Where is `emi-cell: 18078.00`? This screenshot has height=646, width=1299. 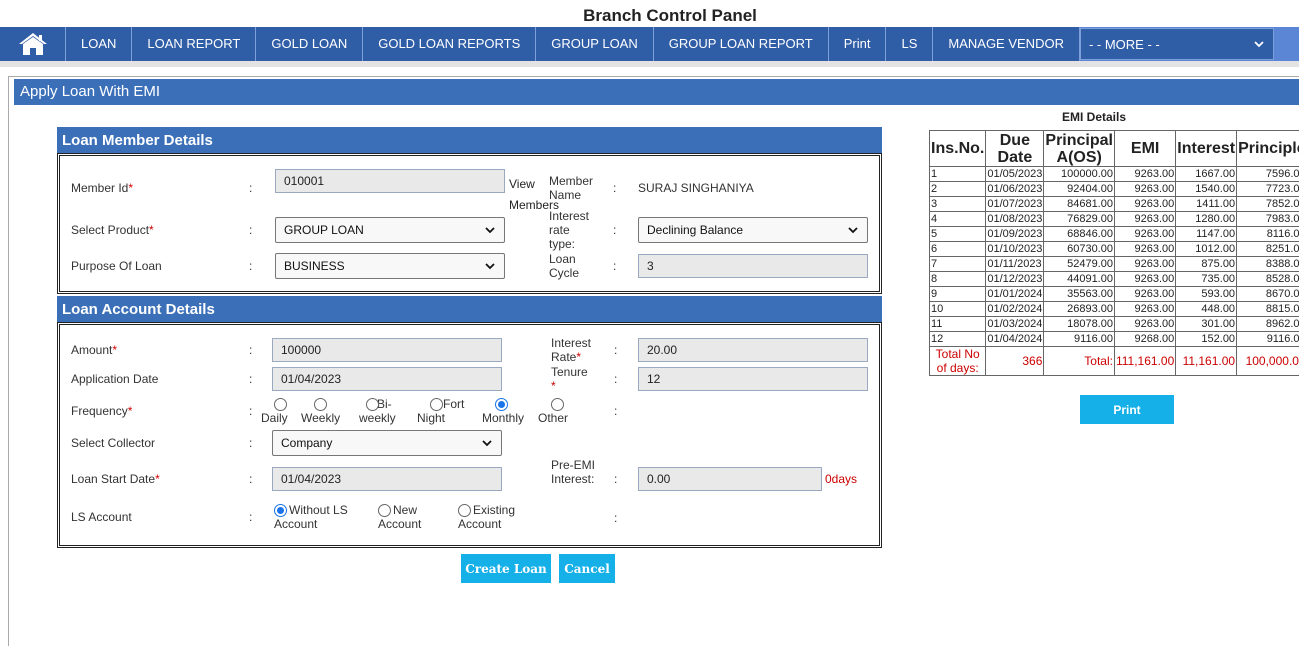
emi-cell: 18078.00 is located at coordinates (1079, 324).